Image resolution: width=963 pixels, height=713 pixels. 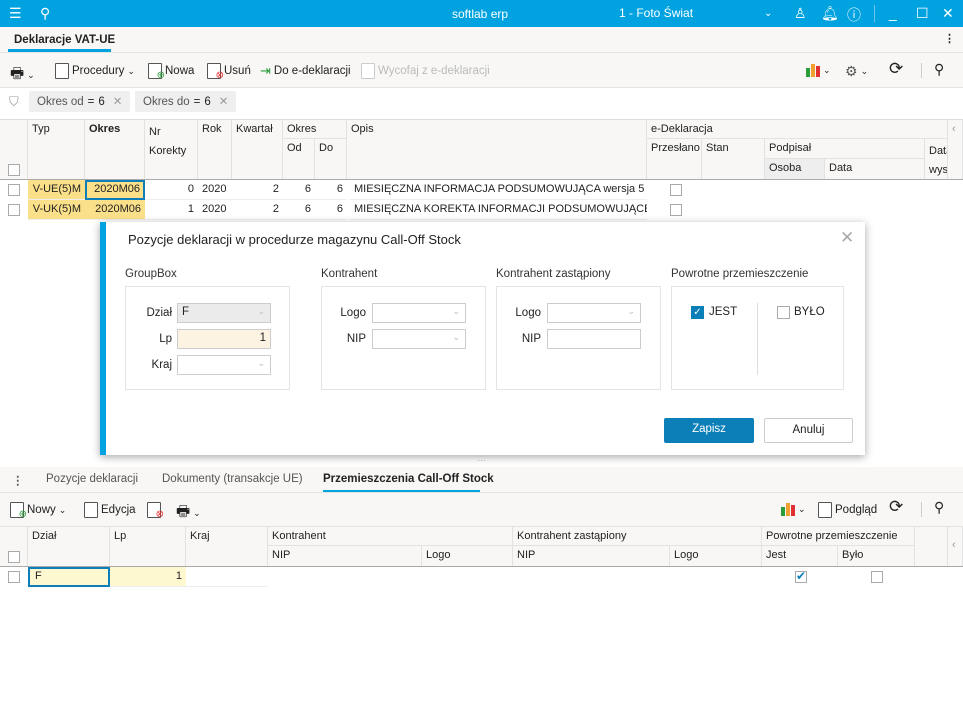 What do you see at coordinates (893, 13) in the screenshot?
I see `minimize-icon: _` at bounding box center [893, 13].